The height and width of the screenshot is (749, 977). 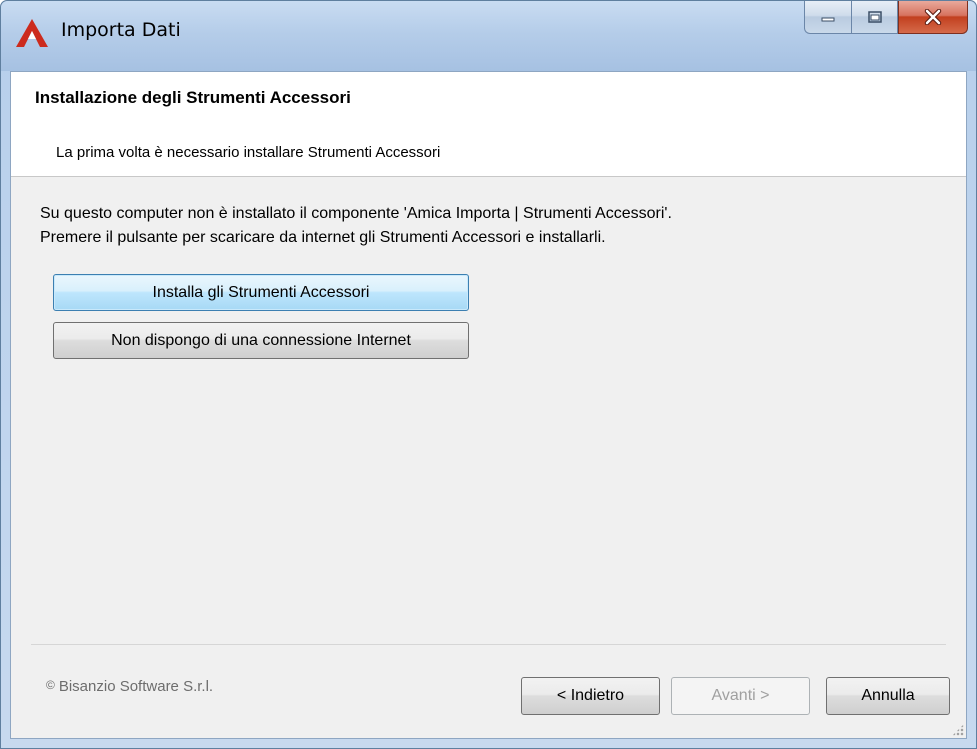 I want to click on page-title: Installazione degli Strumenti Accessori, so click(x=193, y=97).